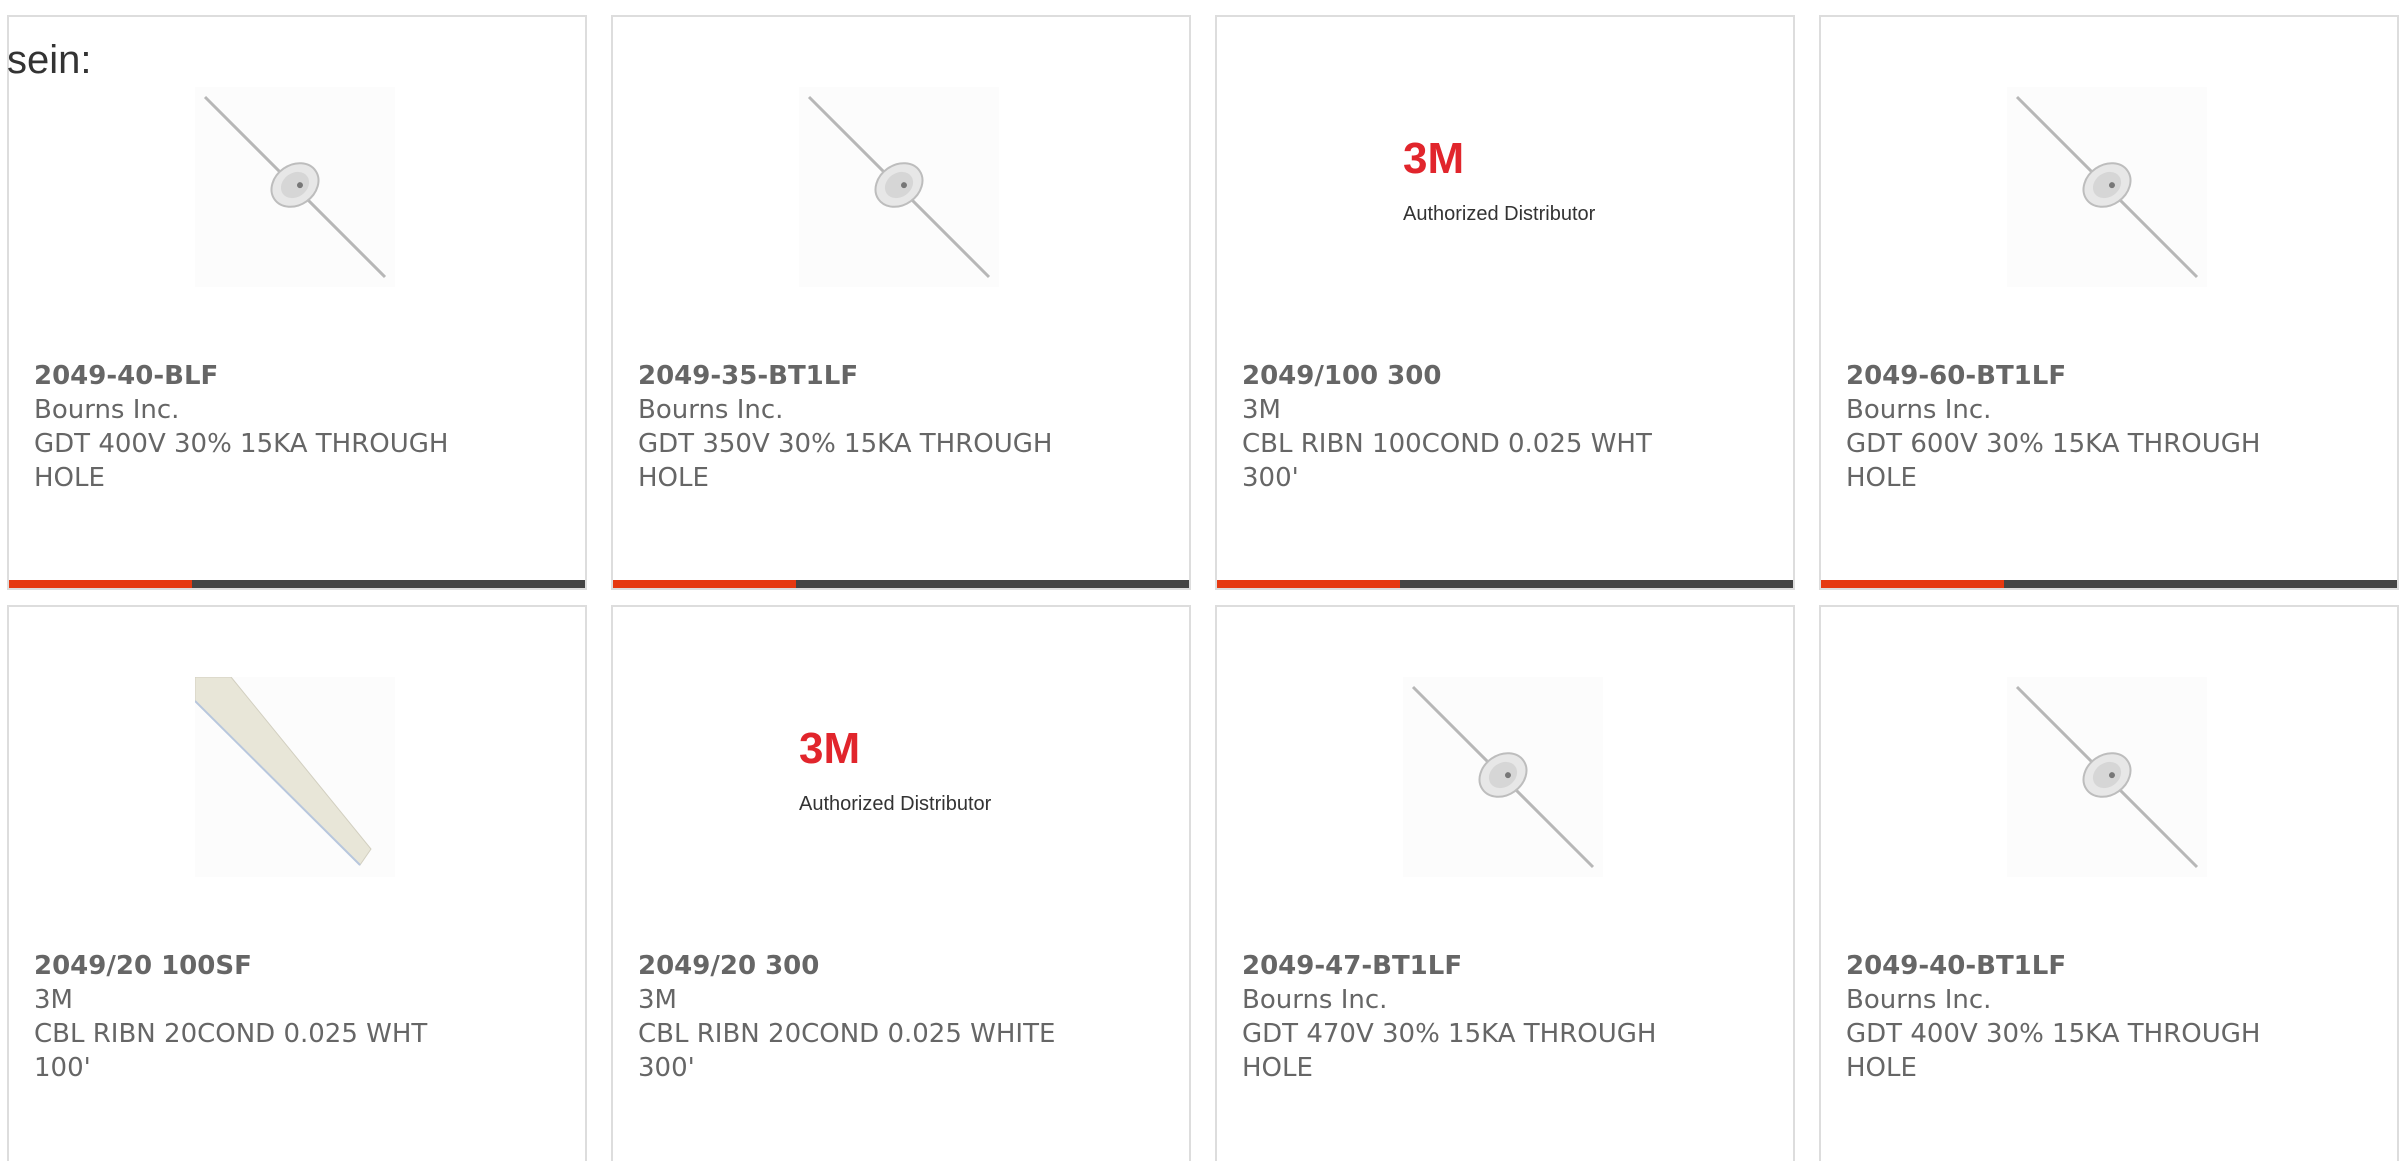  I want to click on part-number: 2049-40-BLF, so click(249, 376).